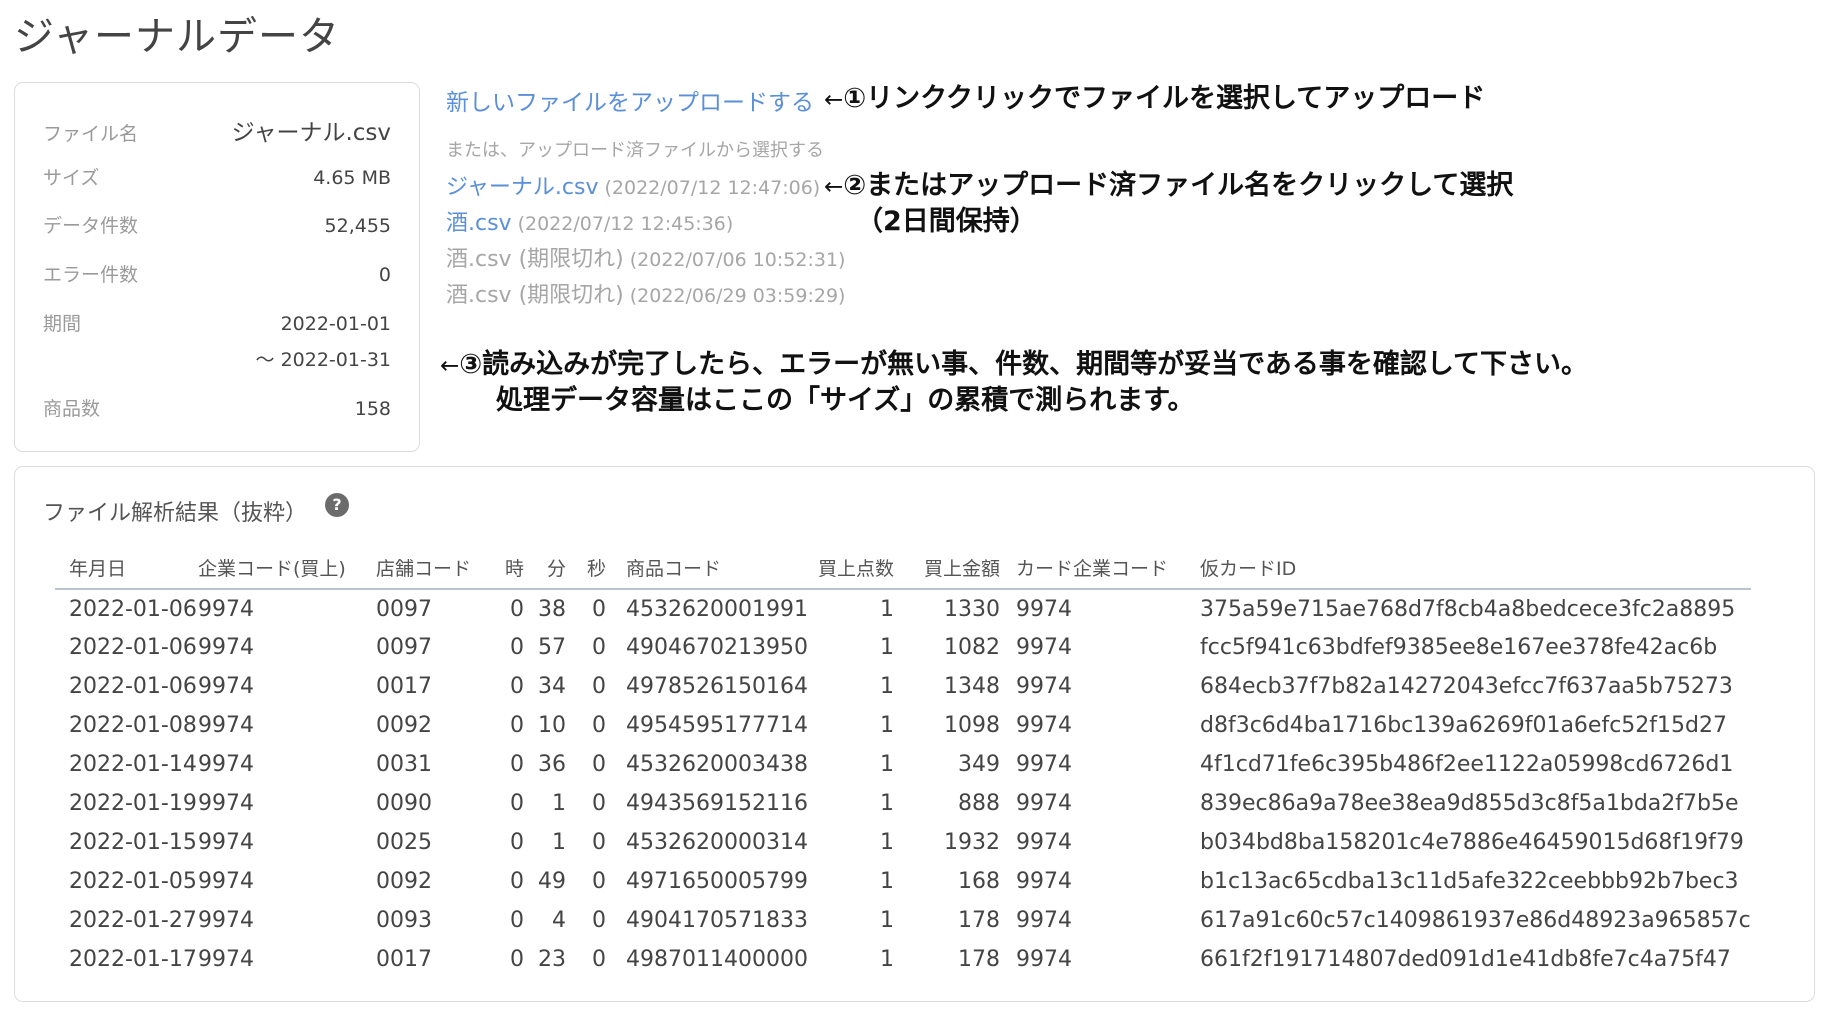  What do you see at coordinates (1466, 686) in the screenshot?
I see `card-id-cell: 684ecb37f7b82a14272043efcc7f637aa5b75273` at bounding box center [1466, 686].